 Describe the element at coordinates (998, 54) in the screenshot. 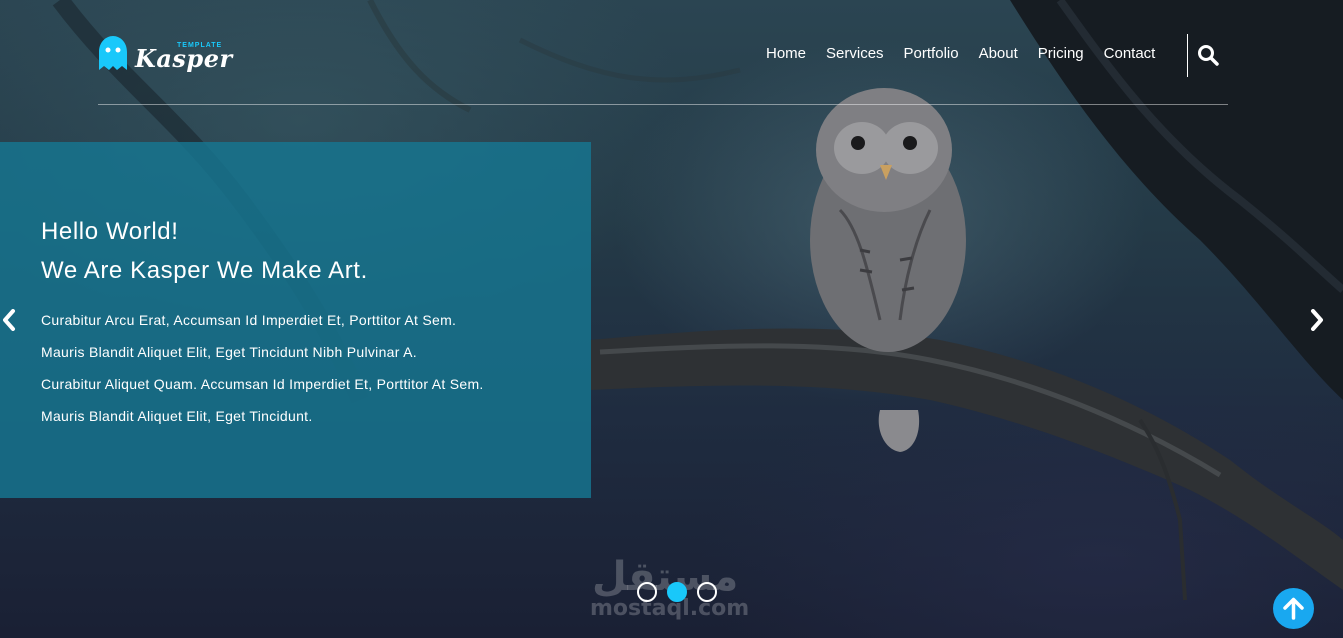

I see `nav-item-about: About` at that location.